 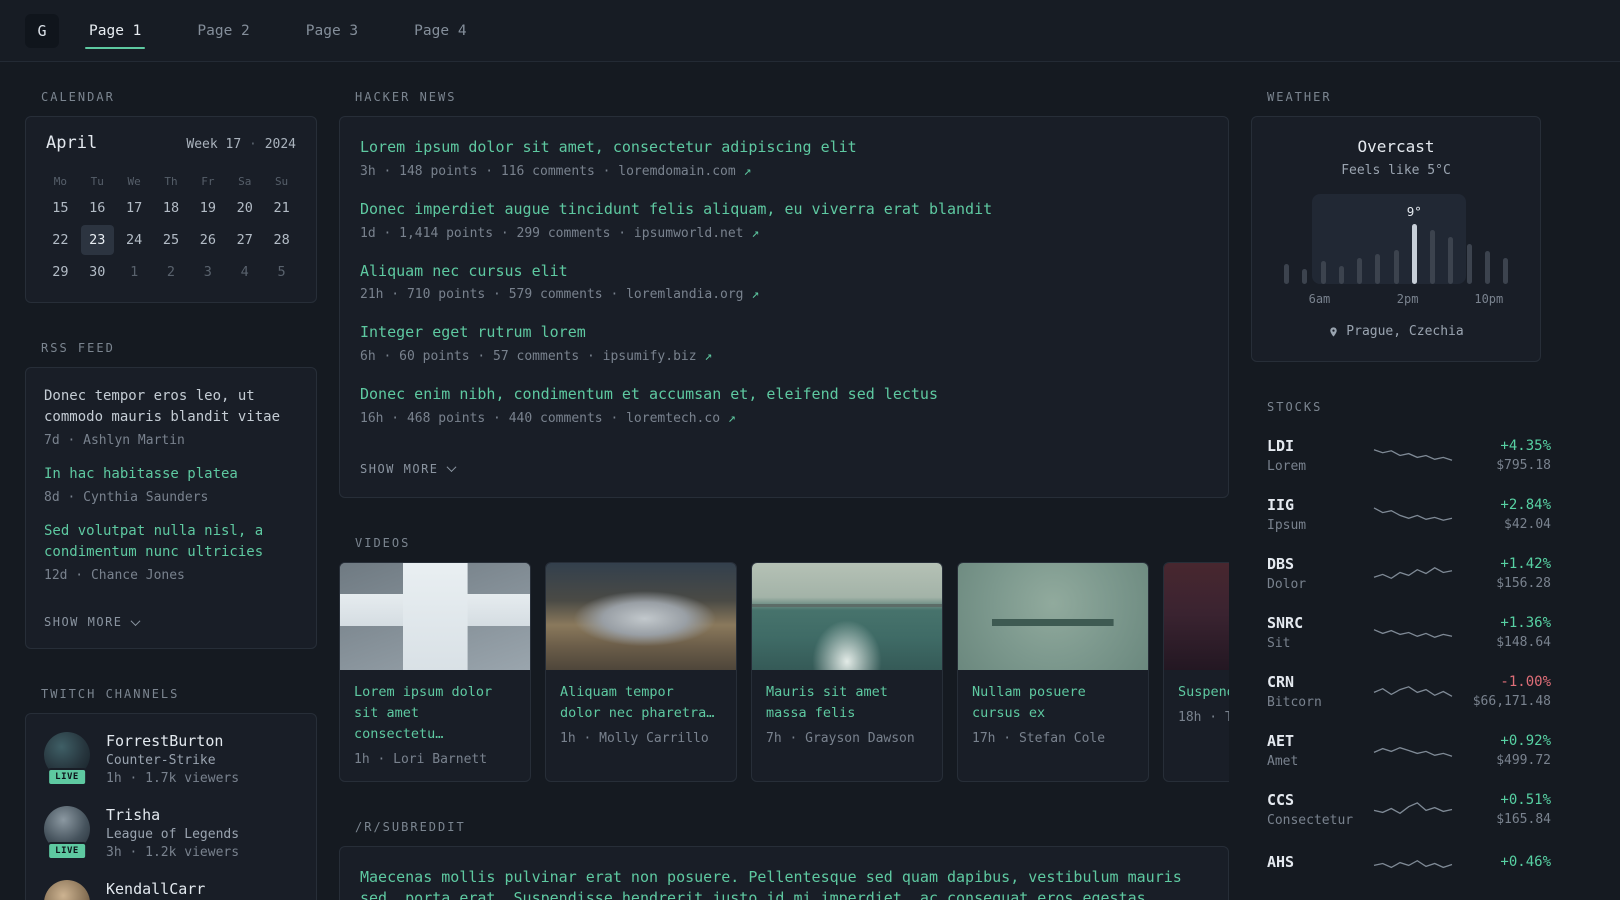 I want to click on video-title: Mauris sit amet massa felis, so click(x=847, y=703).